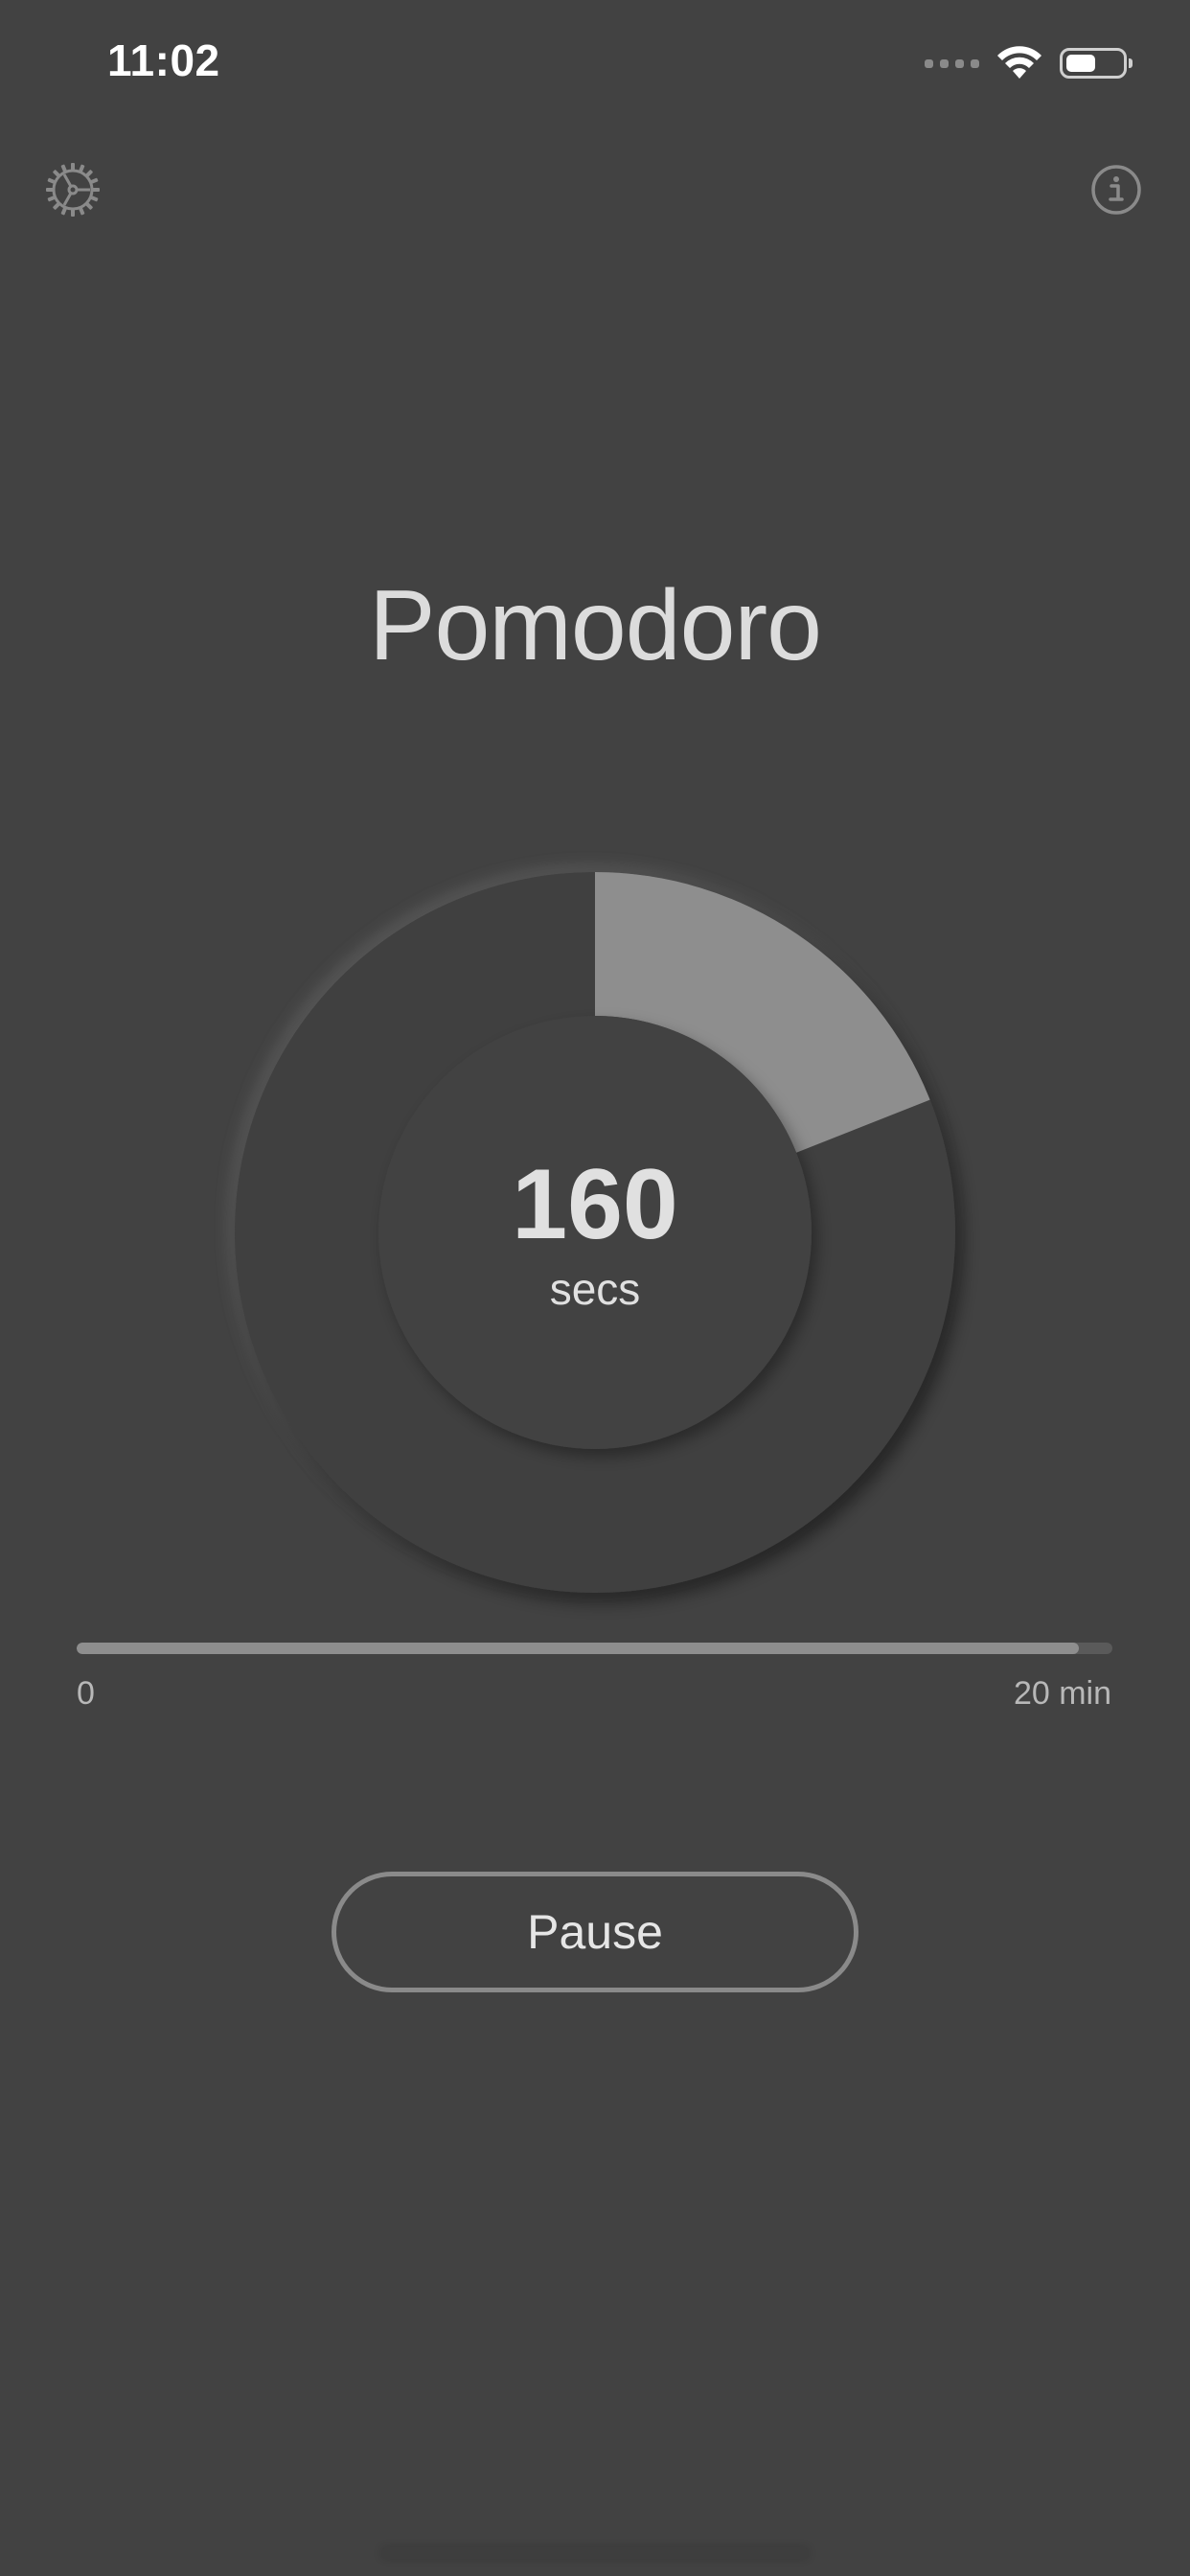  What do you see at coordinates (578, 1648) in the screenshot?
I see `session-progress-fill` at bounding box center [578, 1648].